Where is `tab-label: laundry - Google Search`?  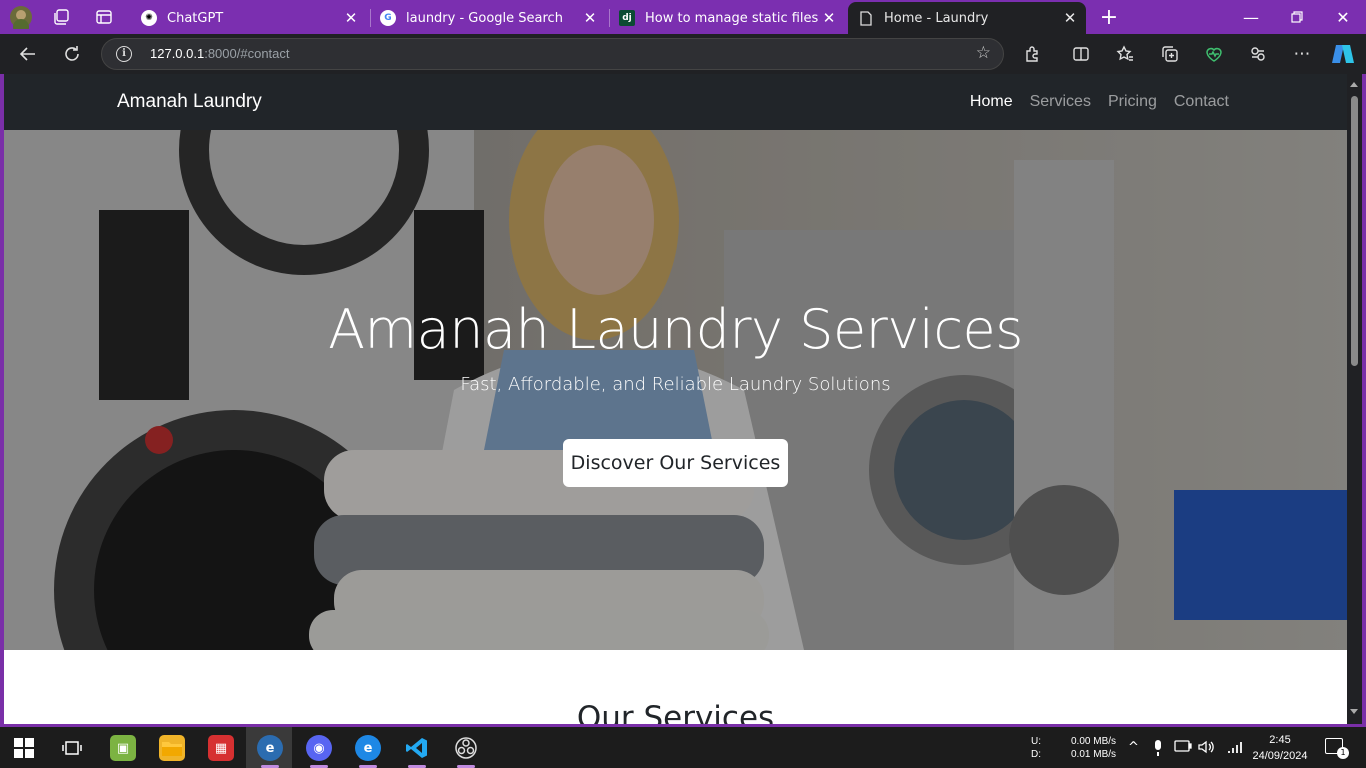 tab-label: laundry - Google Search is located at coordinates (484, 18).